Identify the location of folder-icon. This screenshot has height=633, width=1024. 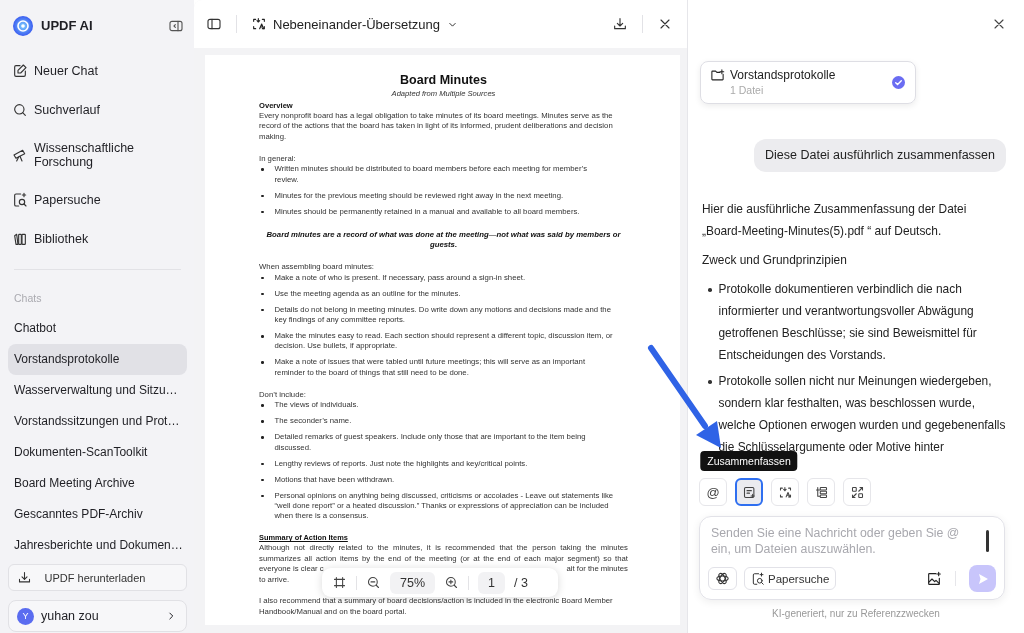
(717, 75).